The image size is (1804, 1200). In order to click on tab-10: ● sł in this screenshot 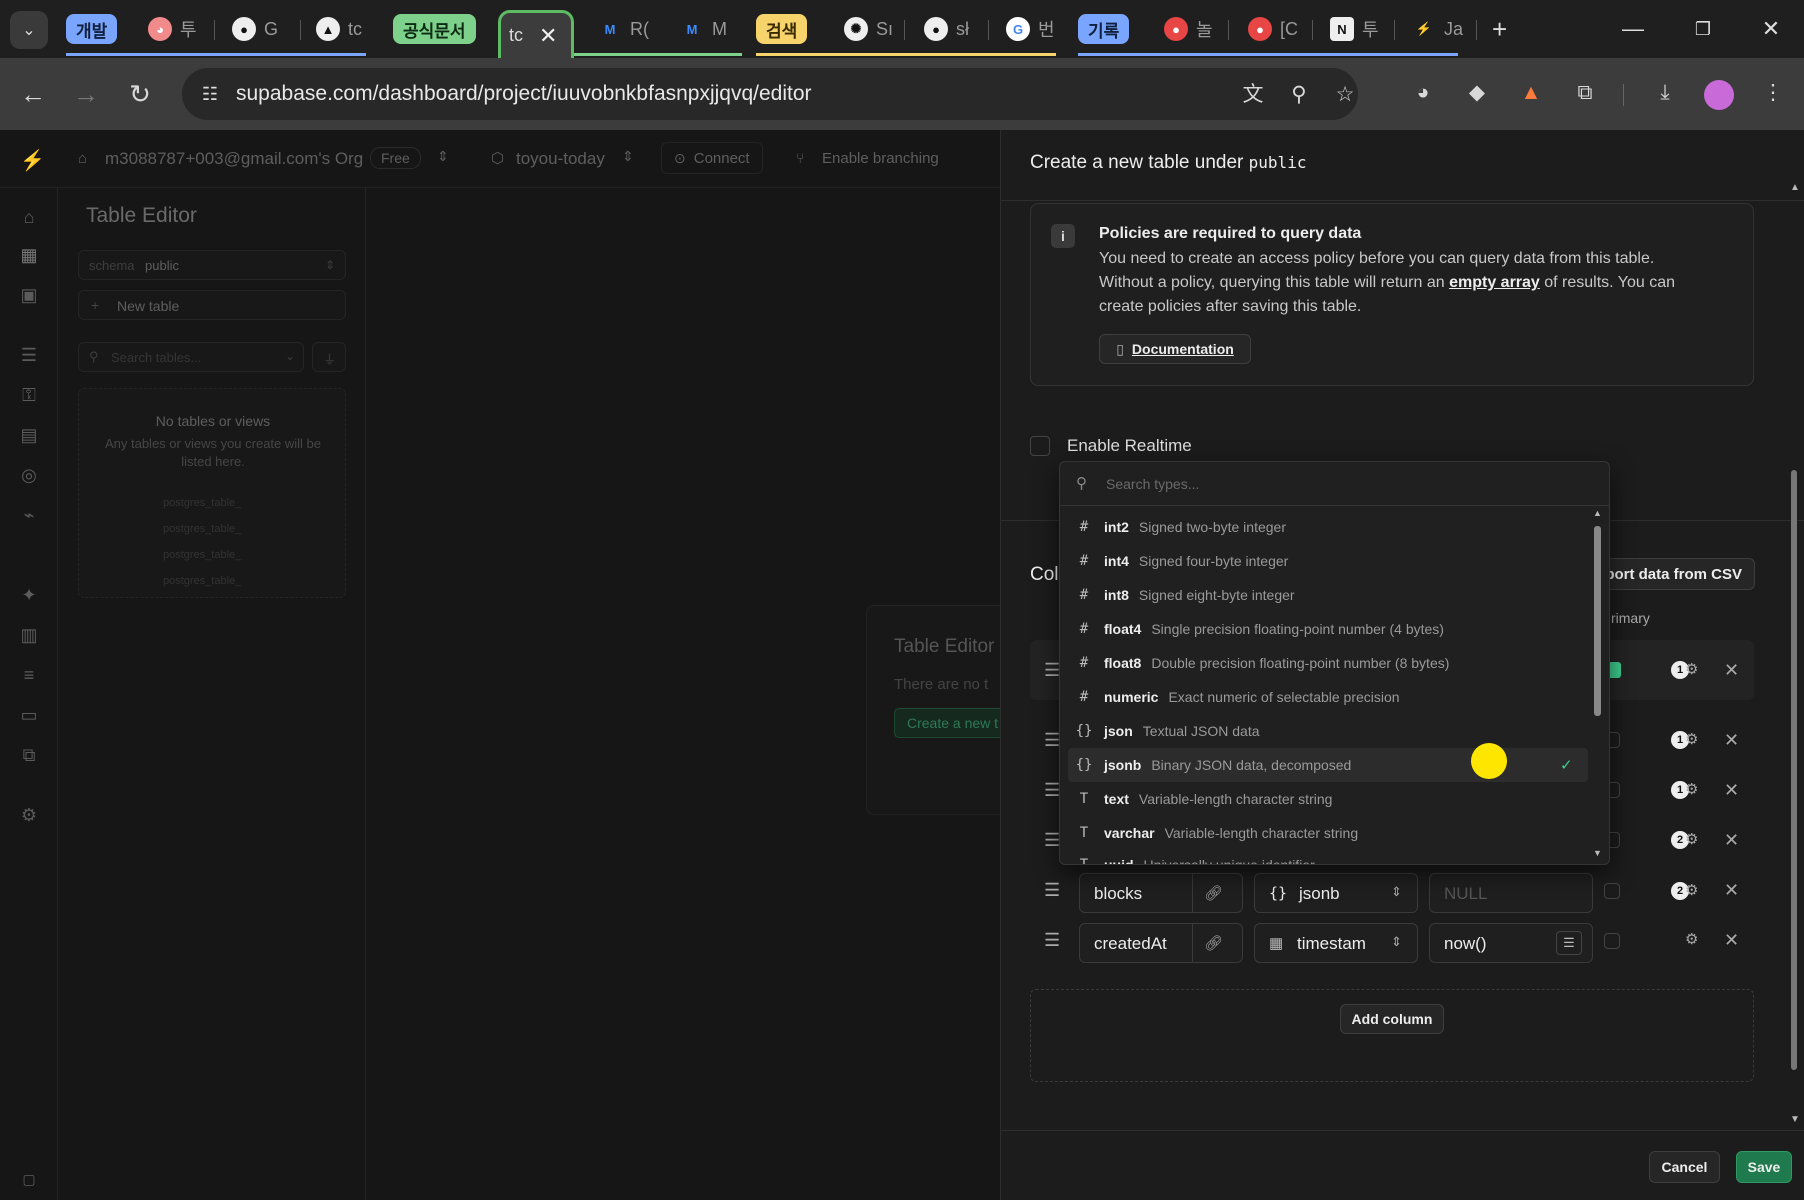, I will do `click(946, 29)`.